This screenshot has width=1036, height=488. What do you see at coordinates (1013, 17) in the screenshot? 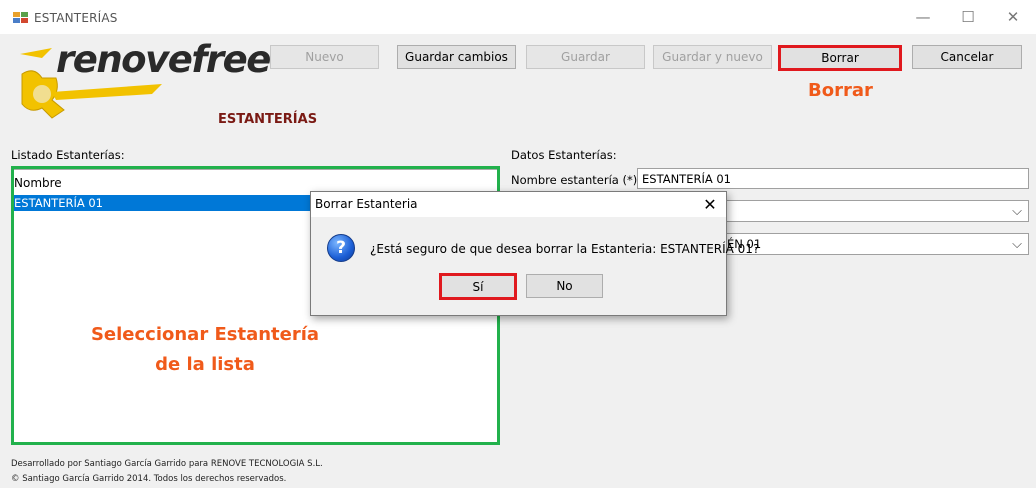
I see `close-window-button: ✕` at bounding box center [1013, 17].